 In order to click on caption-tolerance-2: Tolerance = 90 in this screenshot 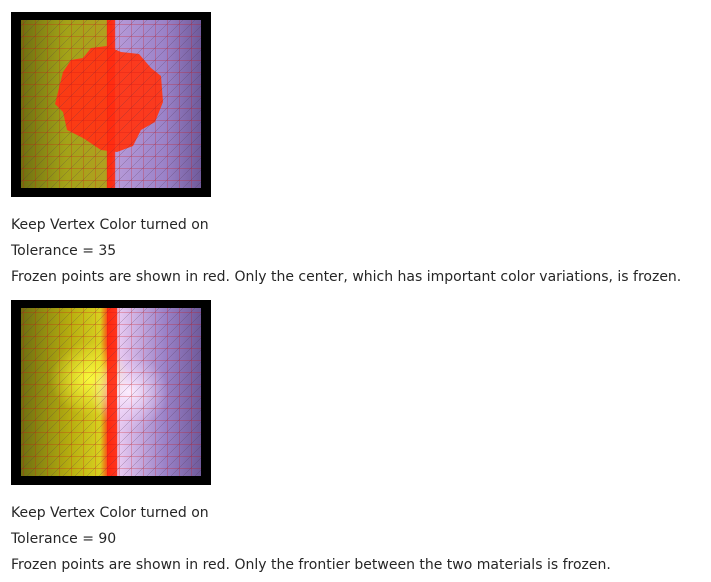, I will do `click(64, 539)`.